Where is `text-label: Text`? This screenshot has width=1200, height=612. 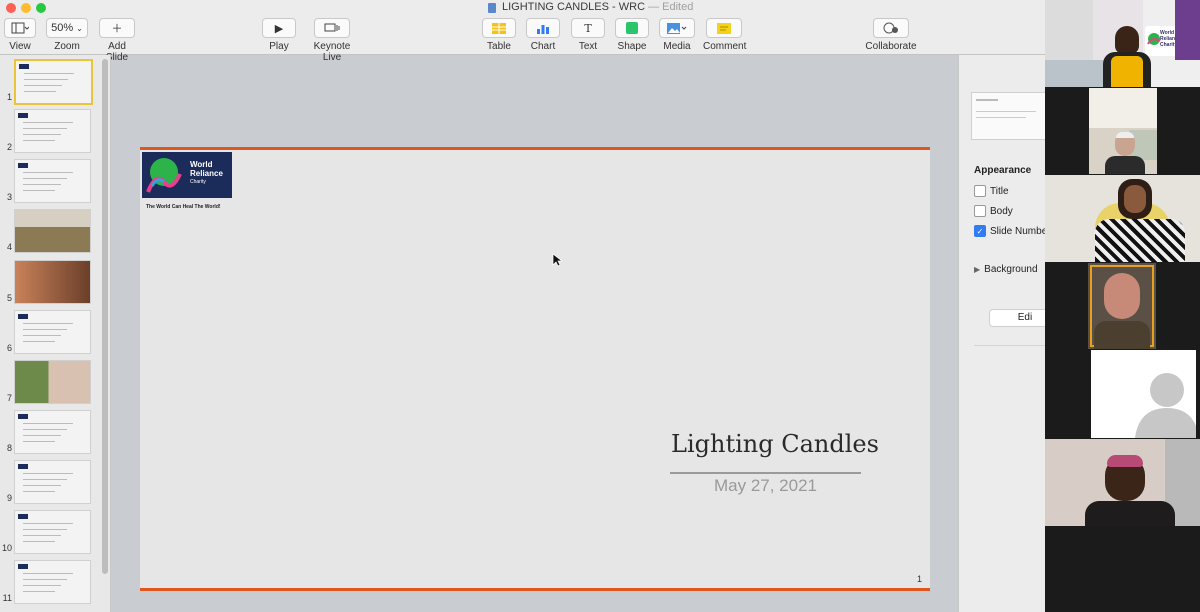 text-label: Text is located at coordinates (588, 46).